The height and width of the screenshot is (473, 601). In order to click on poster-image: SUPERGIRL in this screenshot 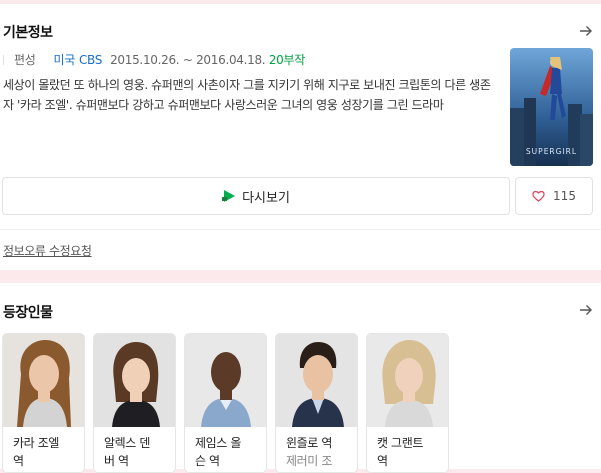, I will do `click(551, 107)`.